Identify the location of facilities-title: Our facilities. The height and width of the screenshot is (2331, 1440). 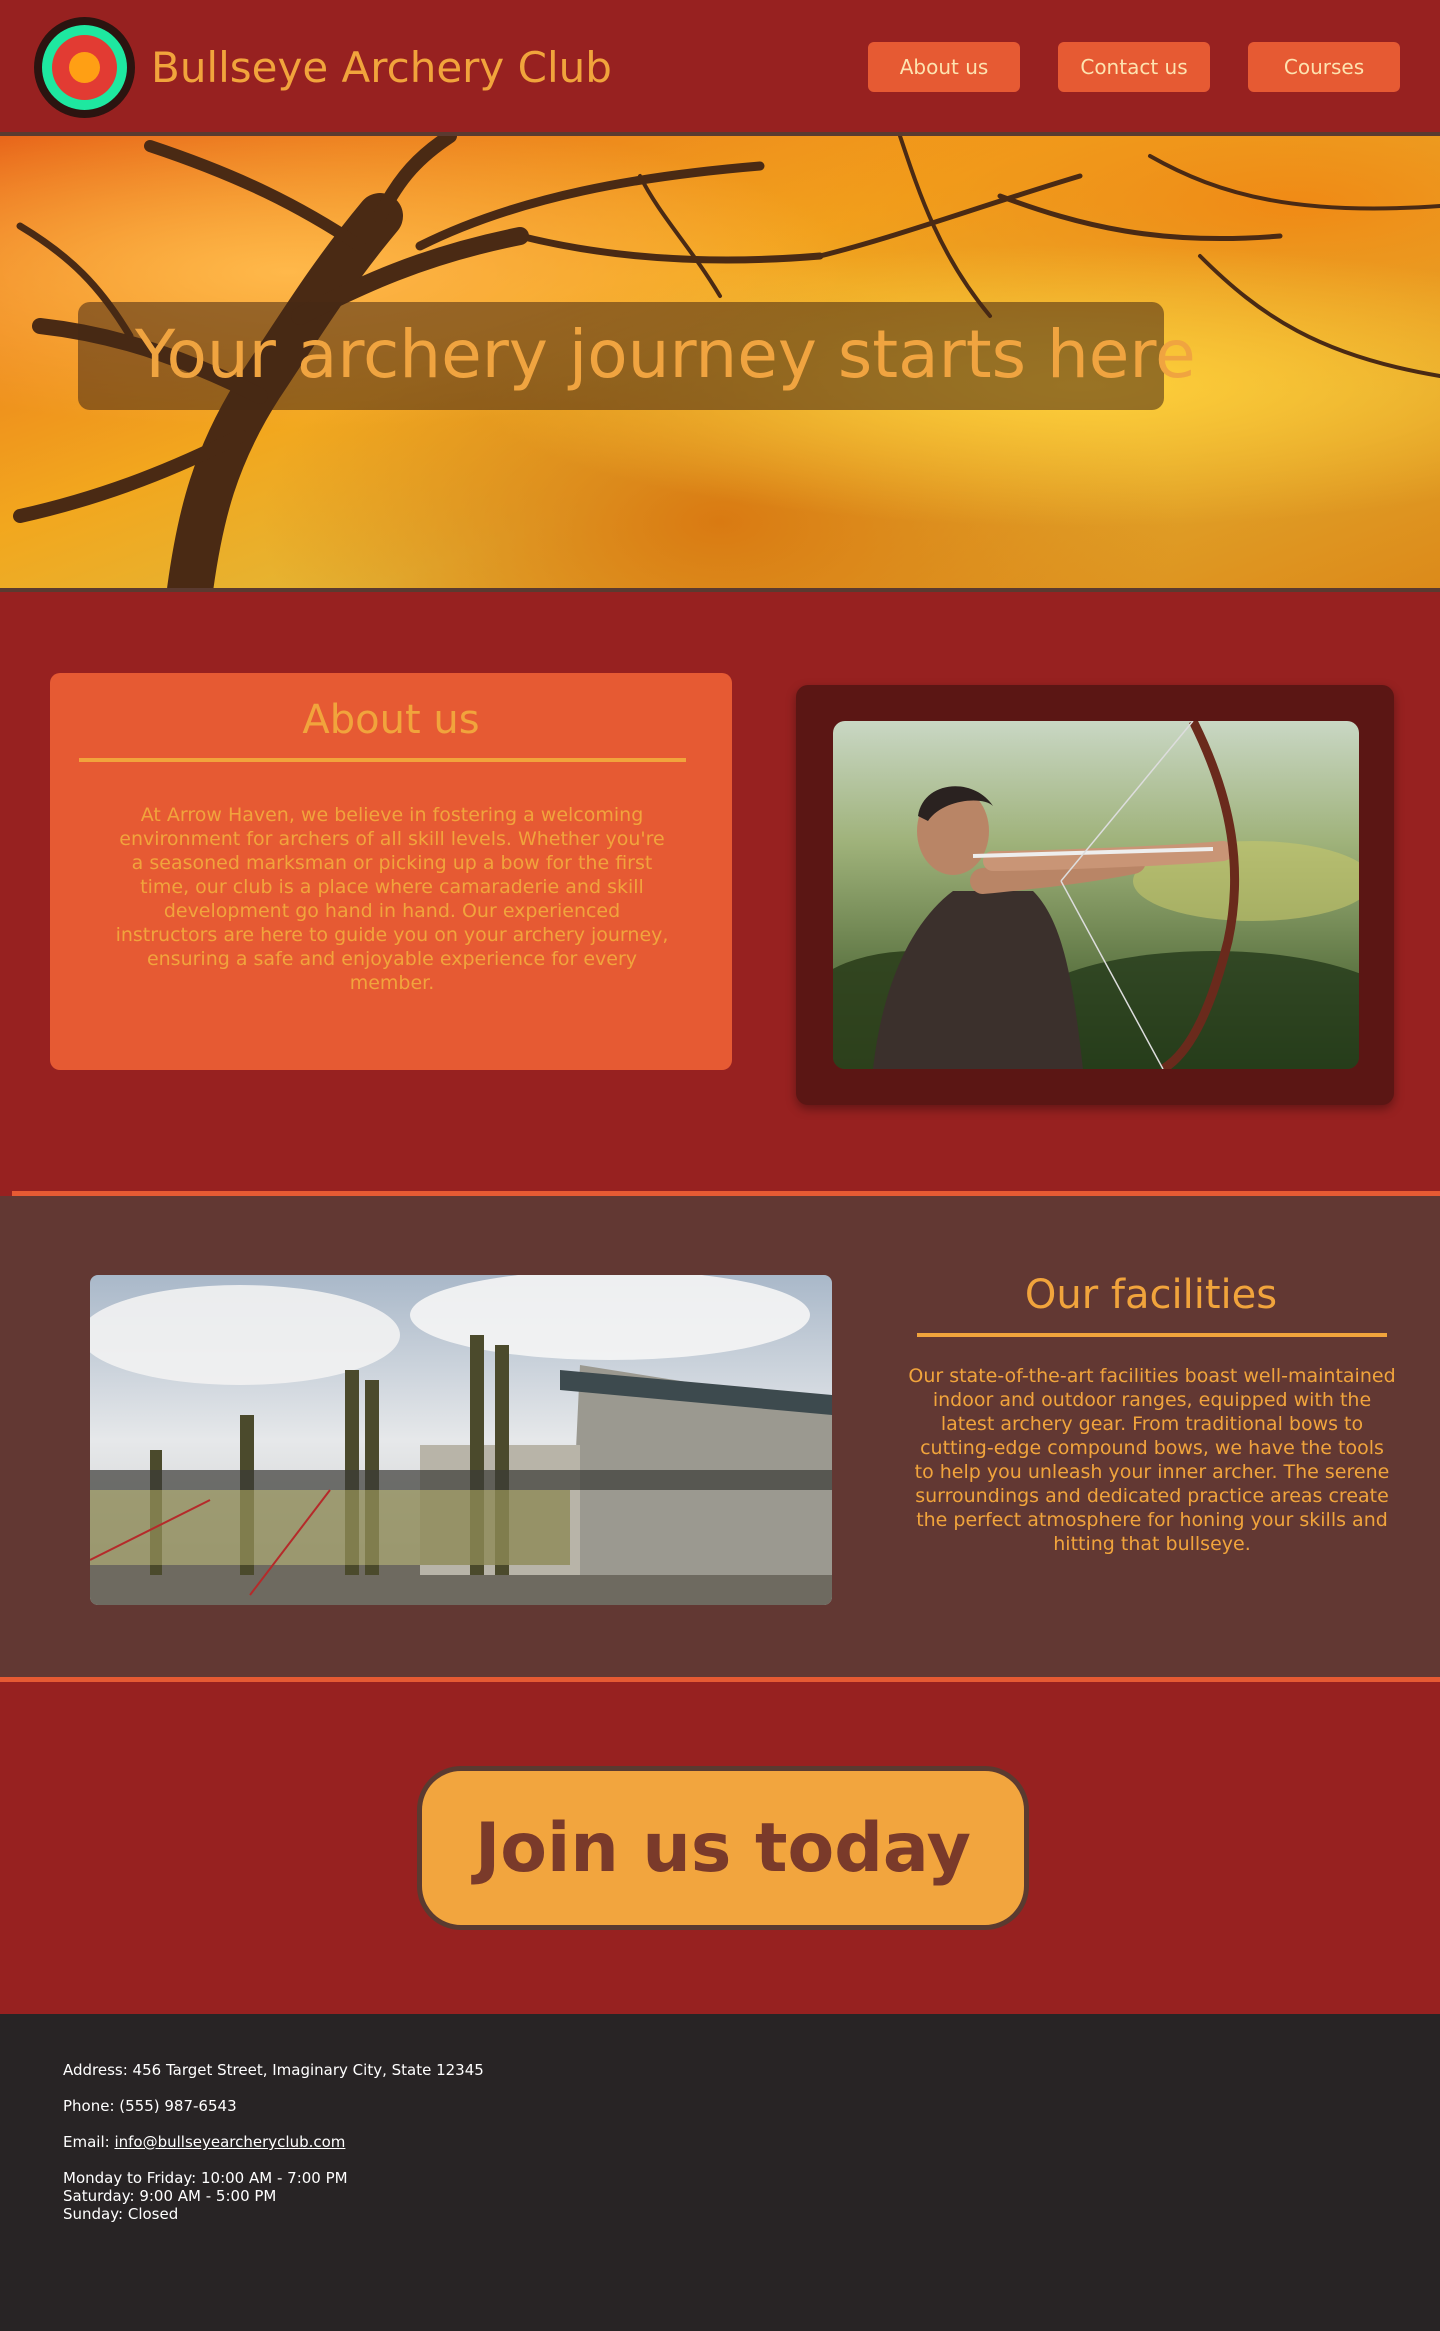
(1151, 1295).